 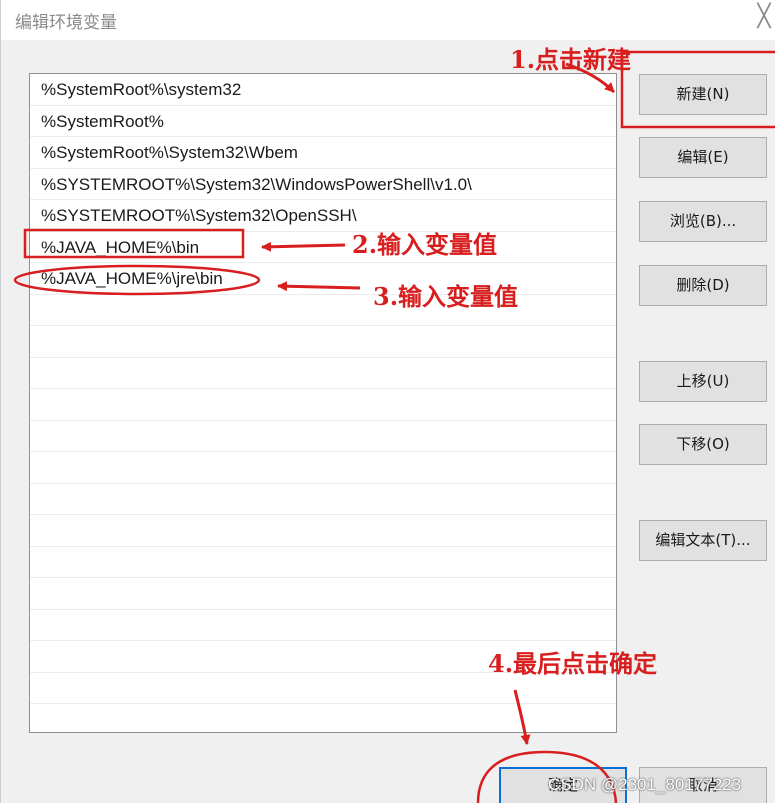 What do you see at coordinates (303, 246) in the screenshot?
I see `step2-arrow` at bounding box center [303, 246].